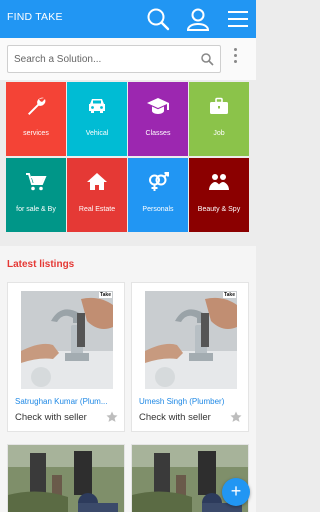  What do you see at coordinates (97, 107) in the screenshot?
I see `car-icon` at bounding box center [97, 107].